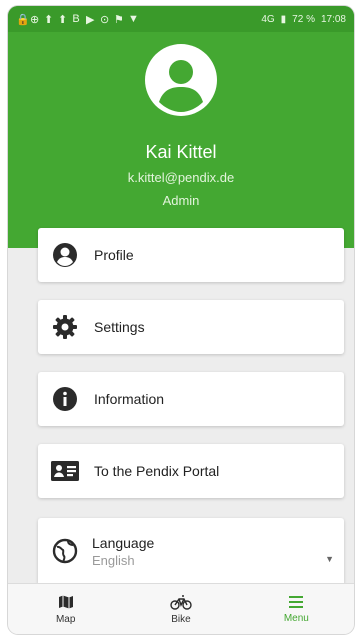 This screenshot has width=362, height=641. Describe the element at coordinates (114, 255) in the screenshot. I see `menu-item-label: Profile` at that location.